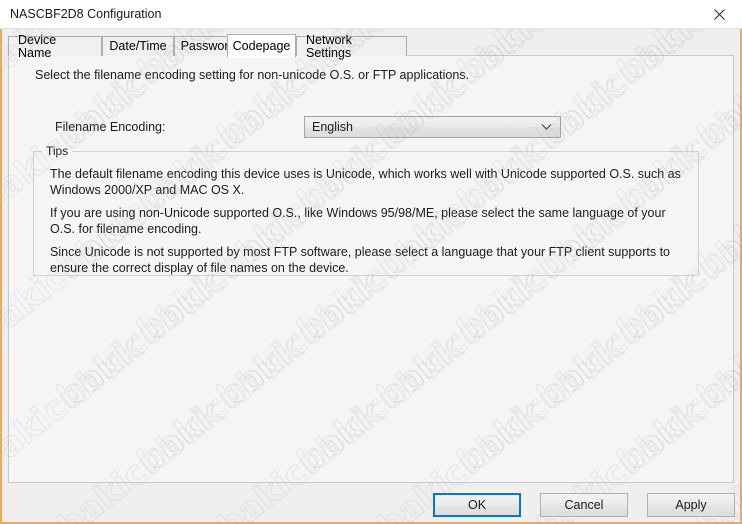 The width and height of the screenshot is (742, 524). Describe the element at coordinates (371, 14) in the screenshot. I see `title-bar: NASCBF2D8 Configuration` at that location.